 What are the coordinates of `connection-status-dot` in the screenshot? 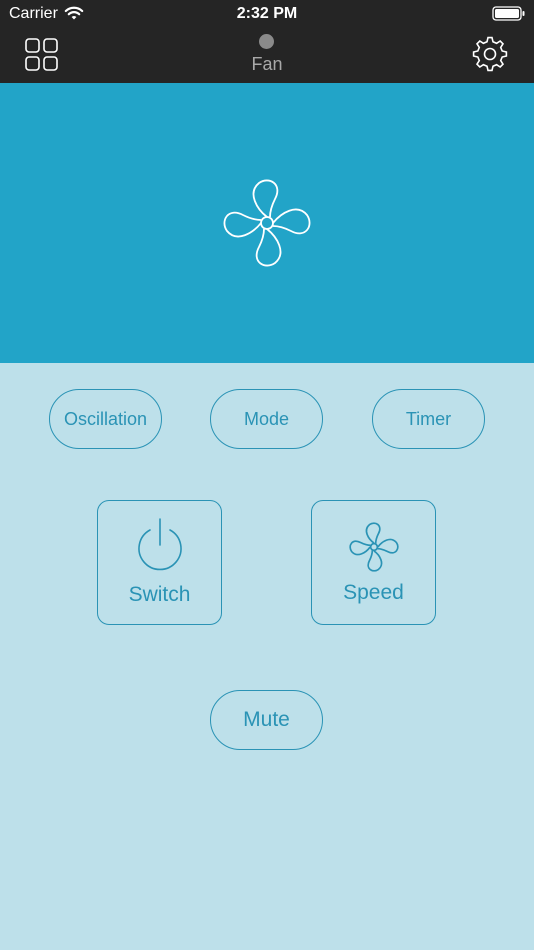 It's located at (266, 41).